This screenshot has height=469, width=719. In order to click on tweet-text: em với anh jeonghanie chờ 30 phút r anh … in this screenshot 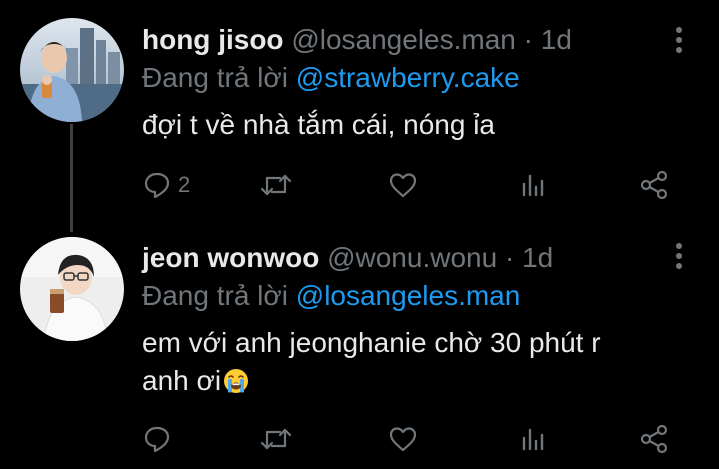, I will do `click(420, 362)`.